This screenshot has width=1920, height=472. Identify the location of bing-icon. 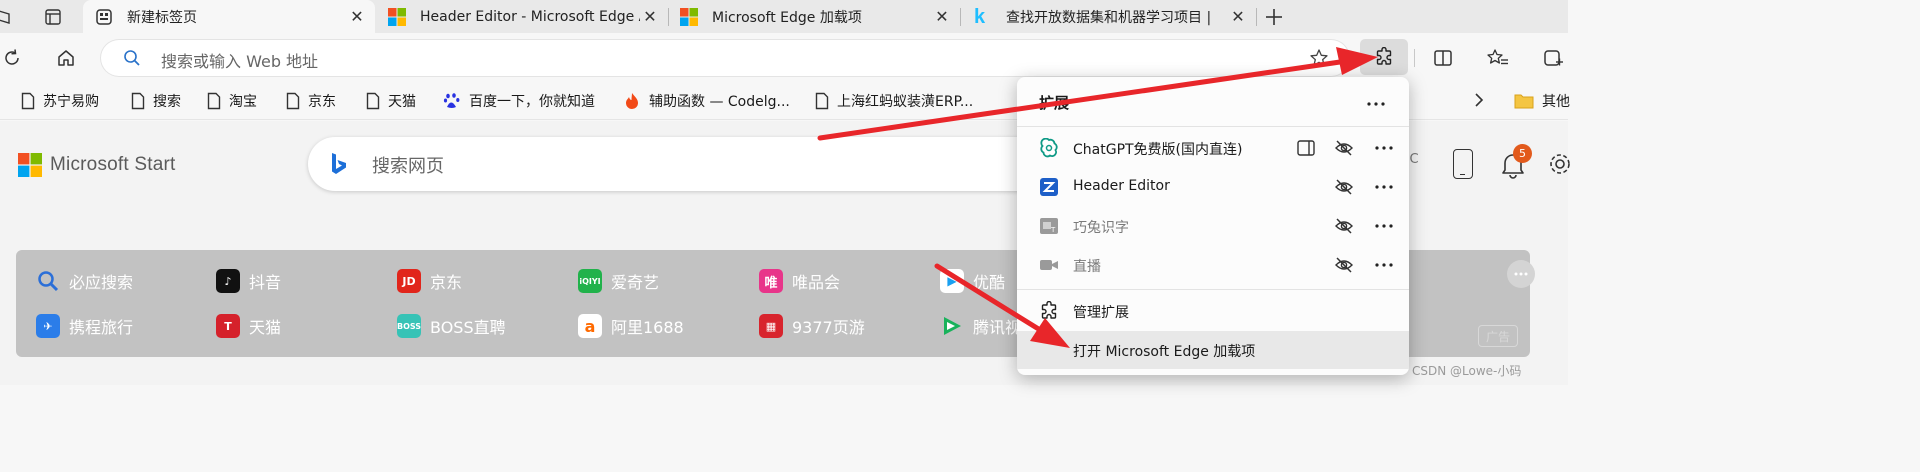
(339, 163).